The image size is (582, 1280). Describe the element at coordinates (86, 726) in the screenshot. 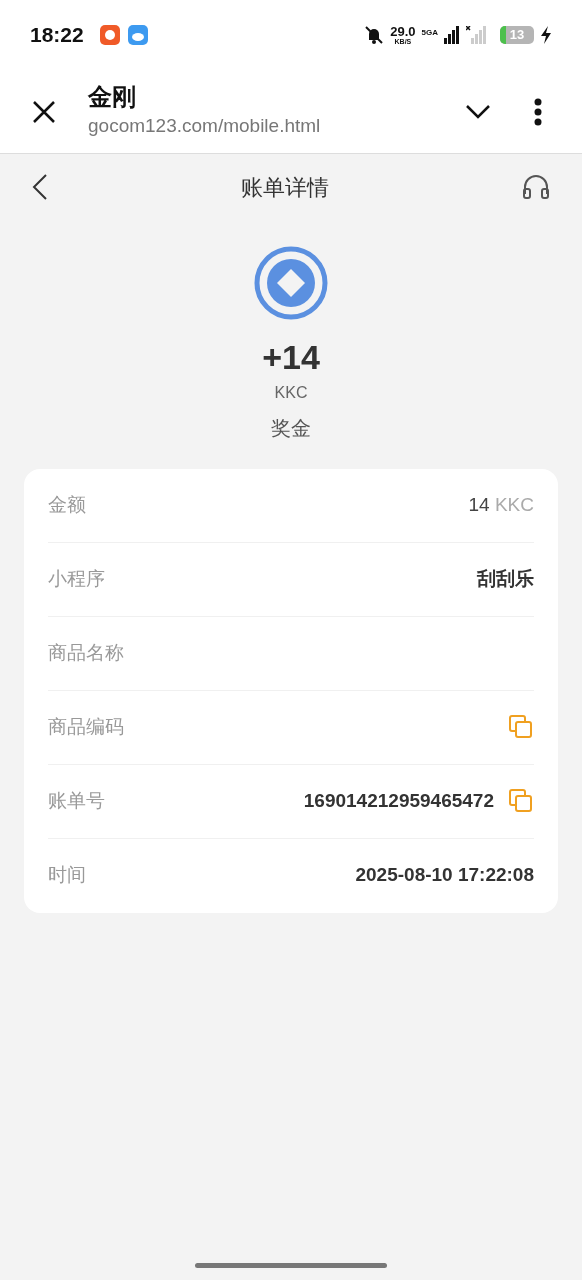

I see `detail-label: 商品编码` at that location.